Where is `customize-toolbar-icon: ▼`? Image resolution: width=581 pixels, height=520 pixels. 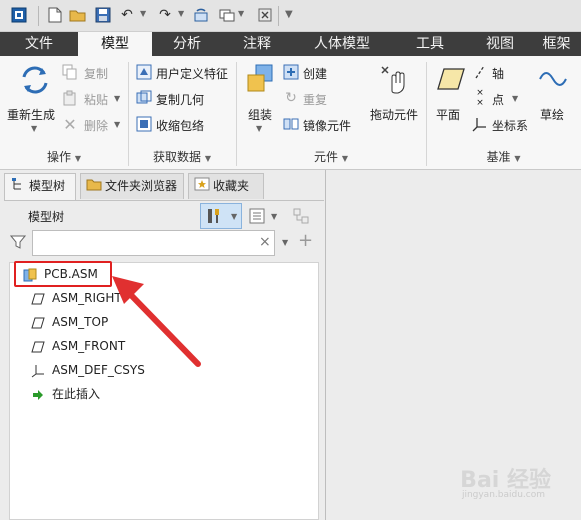 customize-toolbar-icon: ▼ is located at coordinates (289, 14).